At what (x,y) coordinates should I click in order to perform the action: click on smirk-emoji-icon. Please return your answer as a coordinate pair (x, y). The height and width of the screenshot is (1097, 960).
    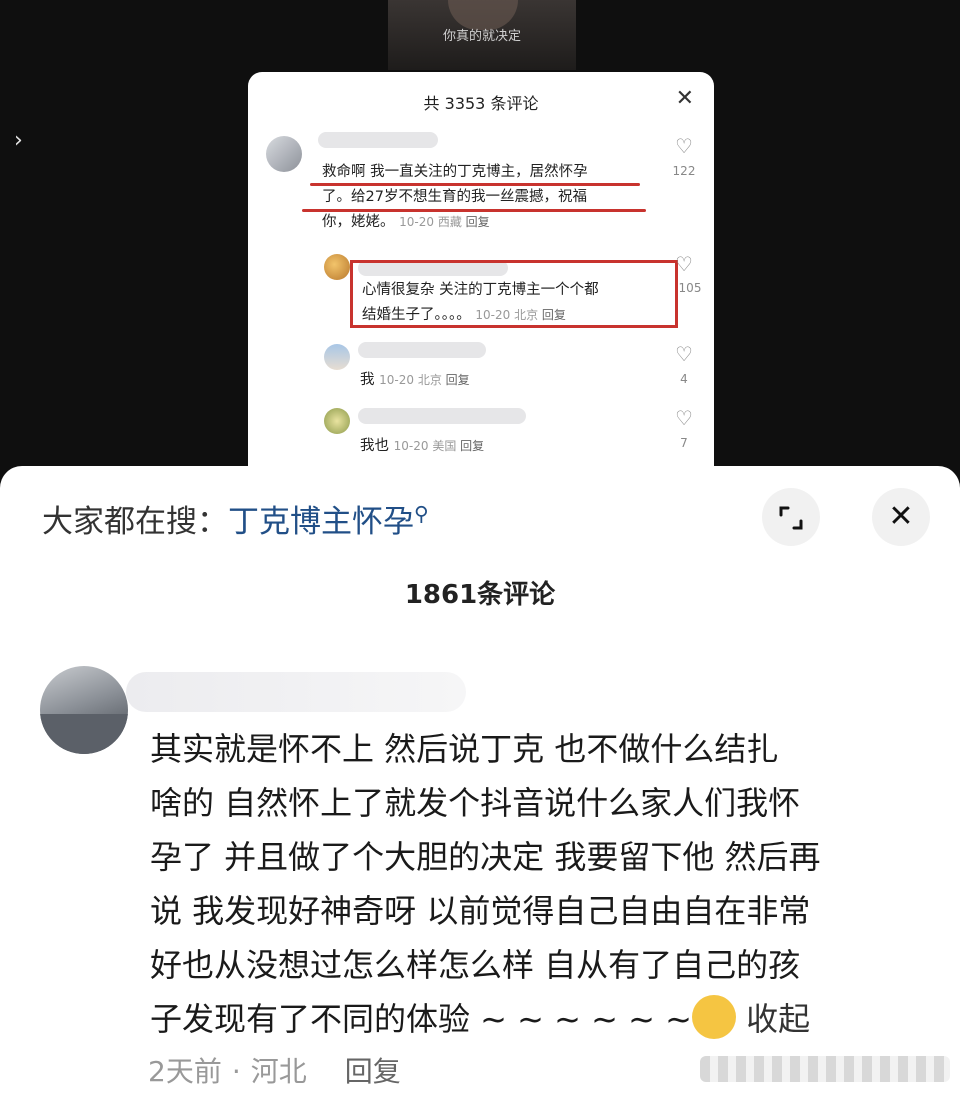
    Looking at the image, I should click on (713, 1017).